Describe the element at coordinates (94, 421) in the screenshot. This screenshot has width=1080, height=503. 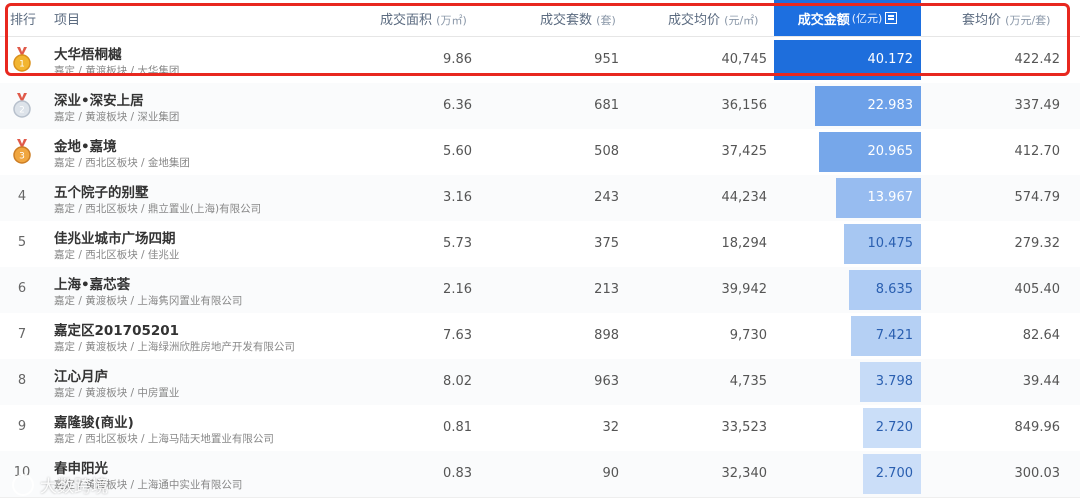
I see `project-name: 嘉隆骏(商业)` at that location.